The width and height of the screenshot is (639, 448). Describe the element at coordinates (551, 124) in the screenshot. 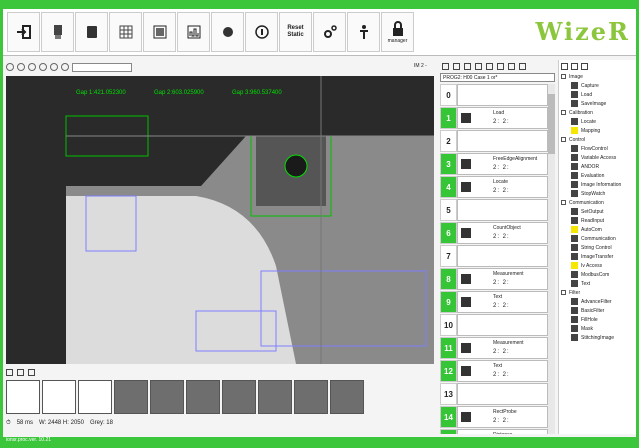

I see `scroll-thumb` at that location.